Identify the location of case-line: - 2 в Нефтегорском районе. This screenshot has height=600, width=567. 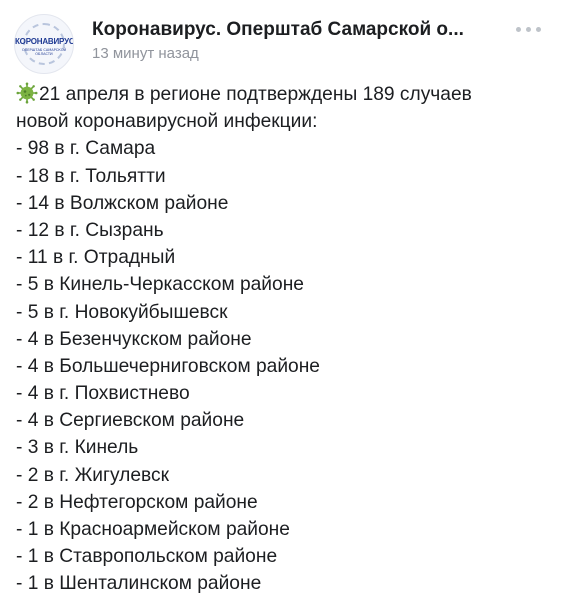
(137, 502).